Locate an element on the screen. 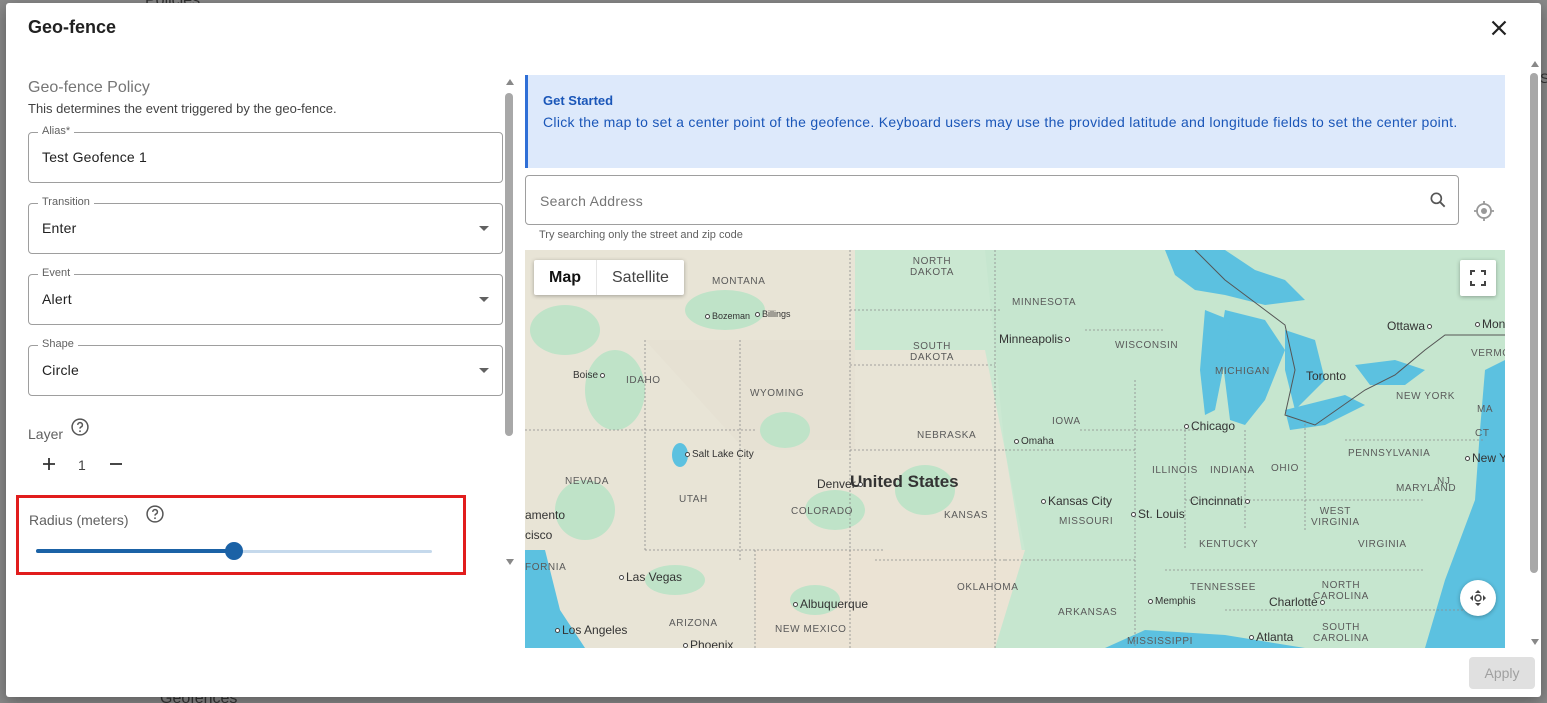 The width and height of the screenshot is (1547, 703). map-city-label: Billings is located at coordinates (773, 314).